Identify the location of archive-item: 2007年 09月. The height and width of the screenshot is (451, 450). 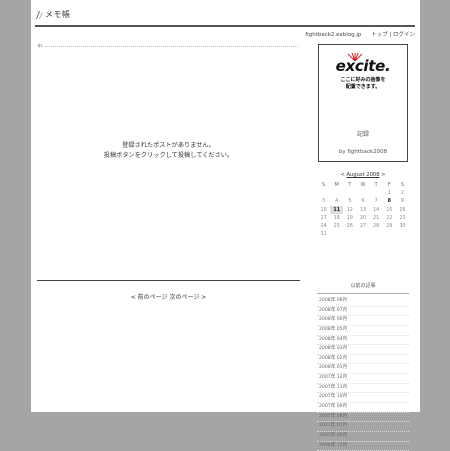
(363, 408).